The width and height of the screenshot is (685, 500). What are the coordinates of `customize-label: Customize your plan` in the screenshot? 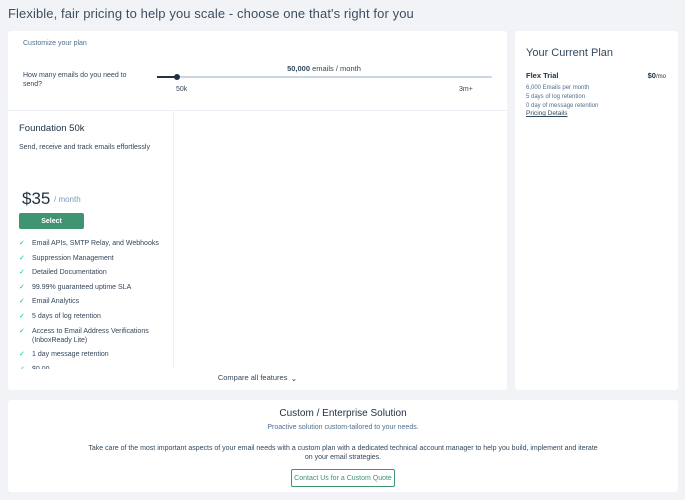 It's located at (55, 43).